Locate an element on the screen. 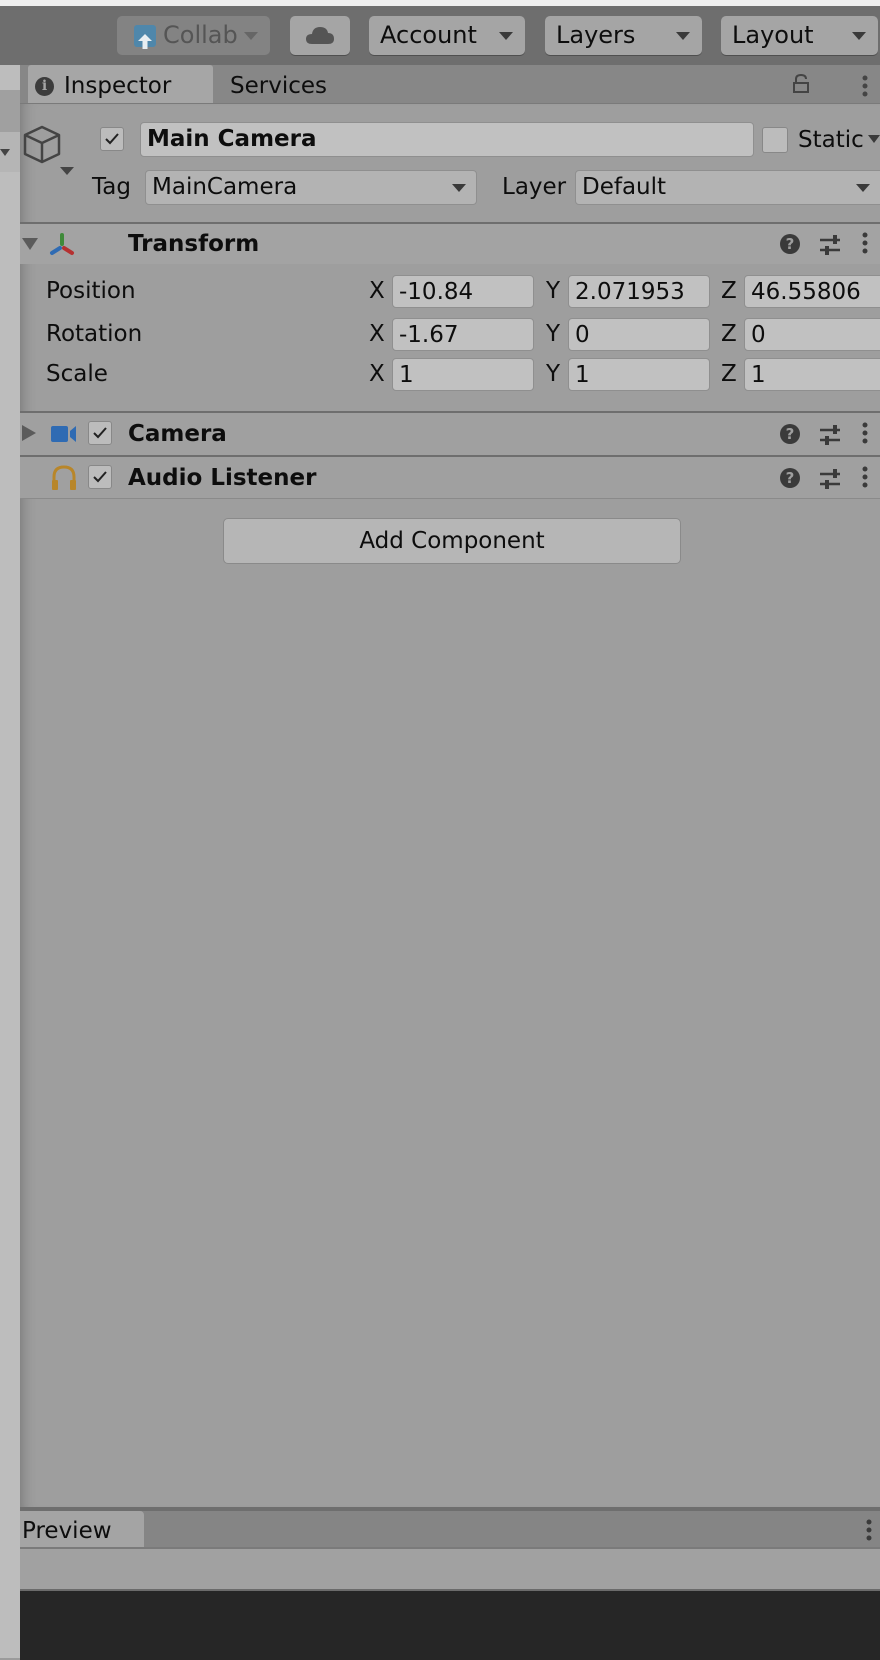 This screenshot has width=880, height=1660. position-y-input: 2.071953 is located at coordinates (639, 291).